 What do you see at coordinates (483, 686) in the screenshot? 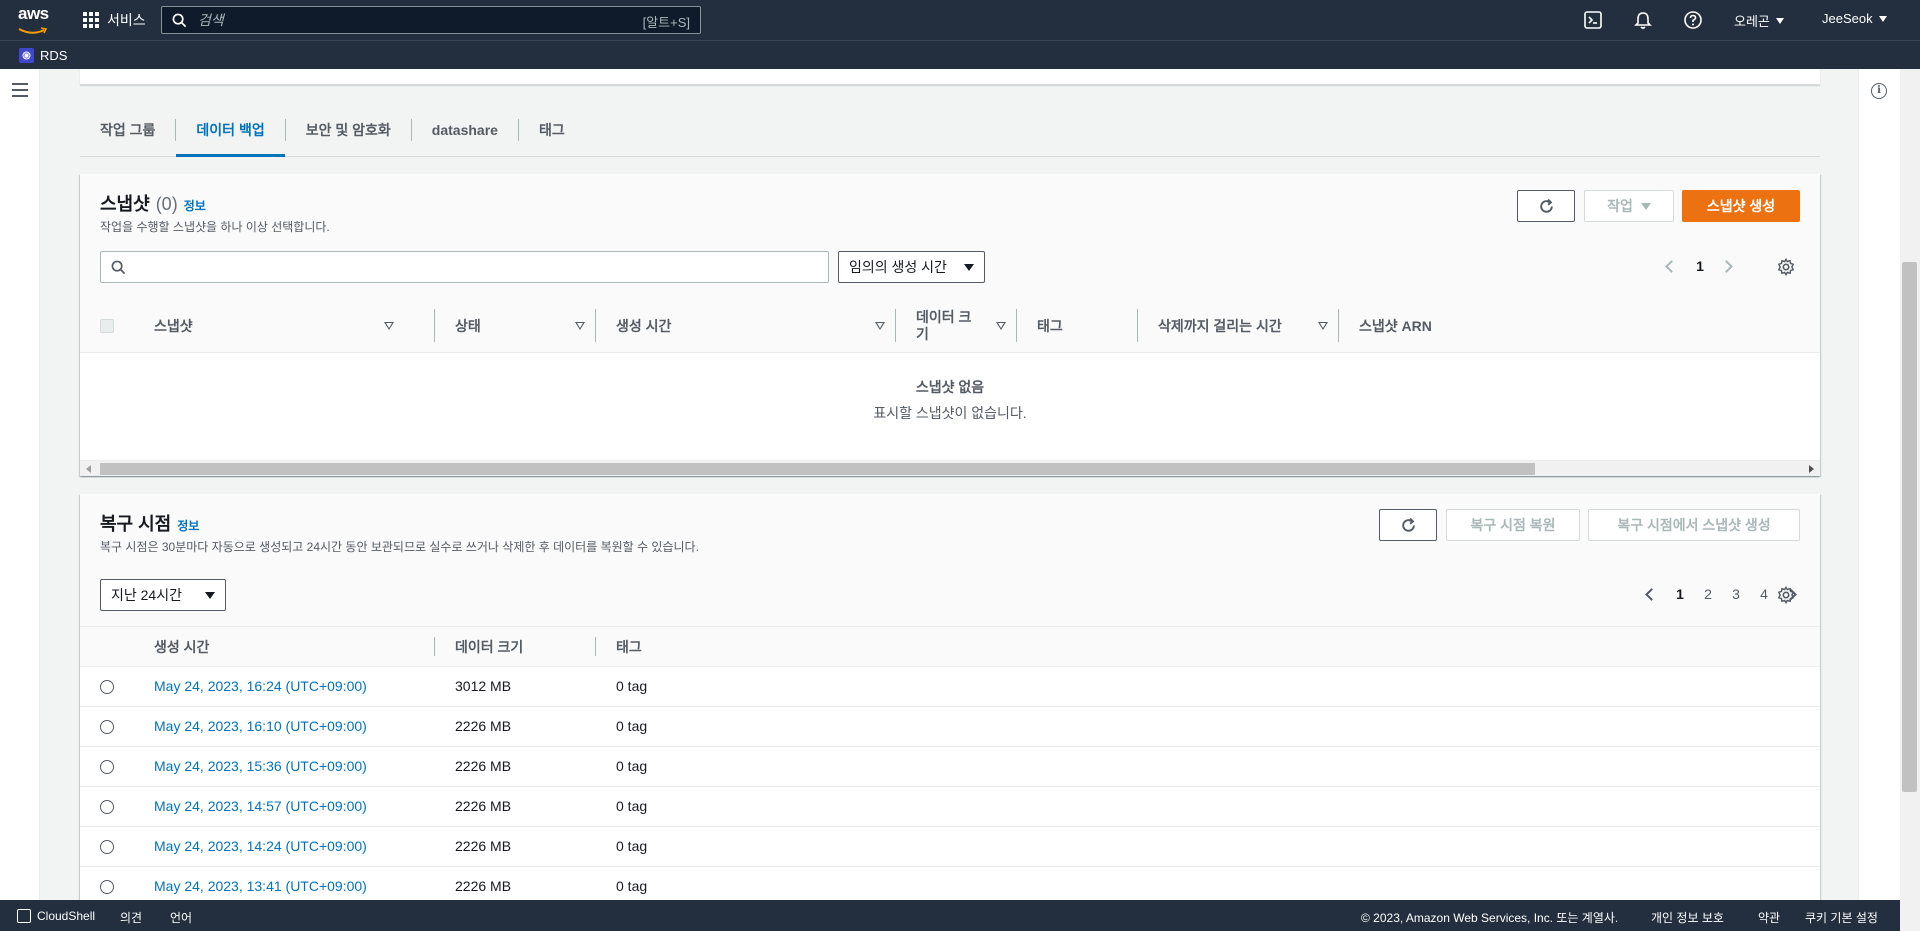
I see `restore-point-size: 3012 MB` at bounding box center [483, 686].